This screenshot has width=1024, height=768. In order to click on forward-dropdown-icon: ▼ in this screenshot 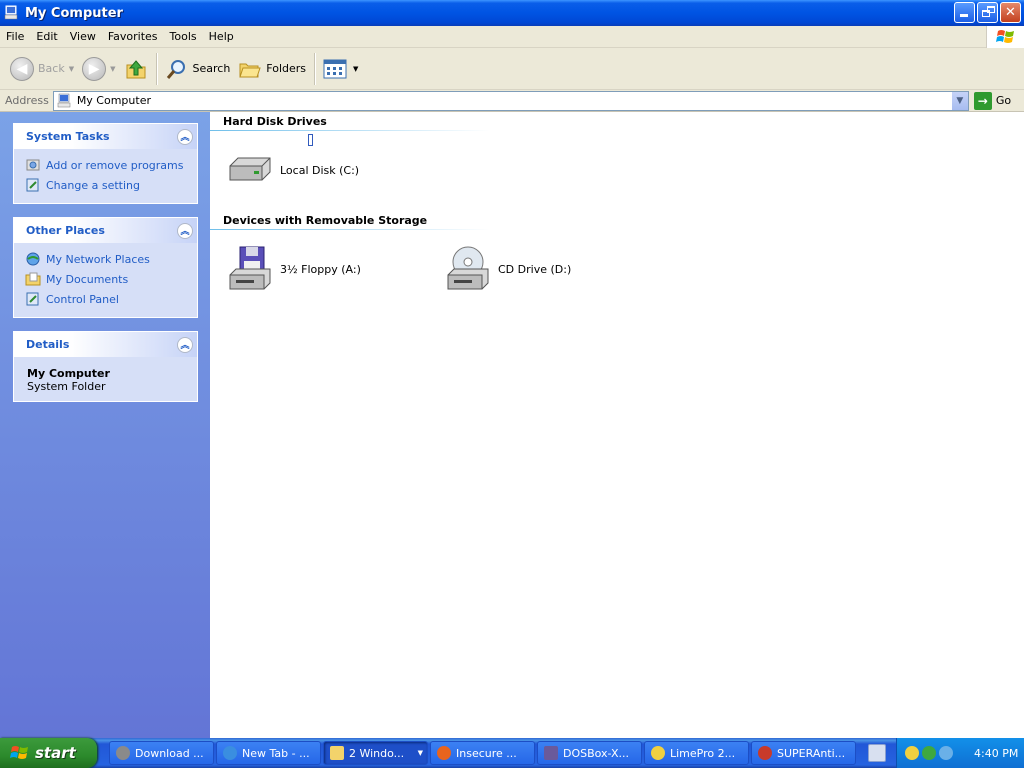, I will do `click(112, 69)`.